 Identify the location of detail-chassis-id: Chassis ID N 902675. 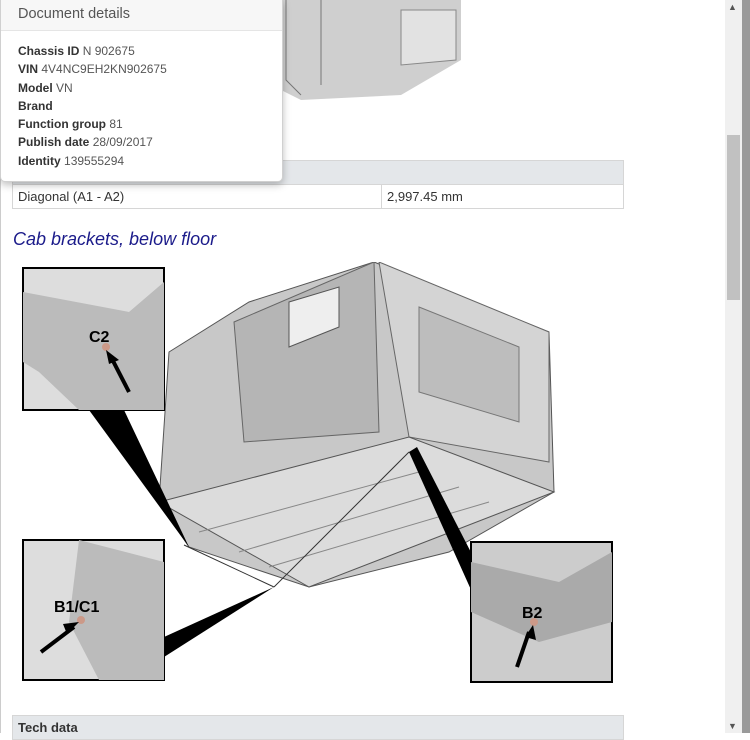
(76, 51).